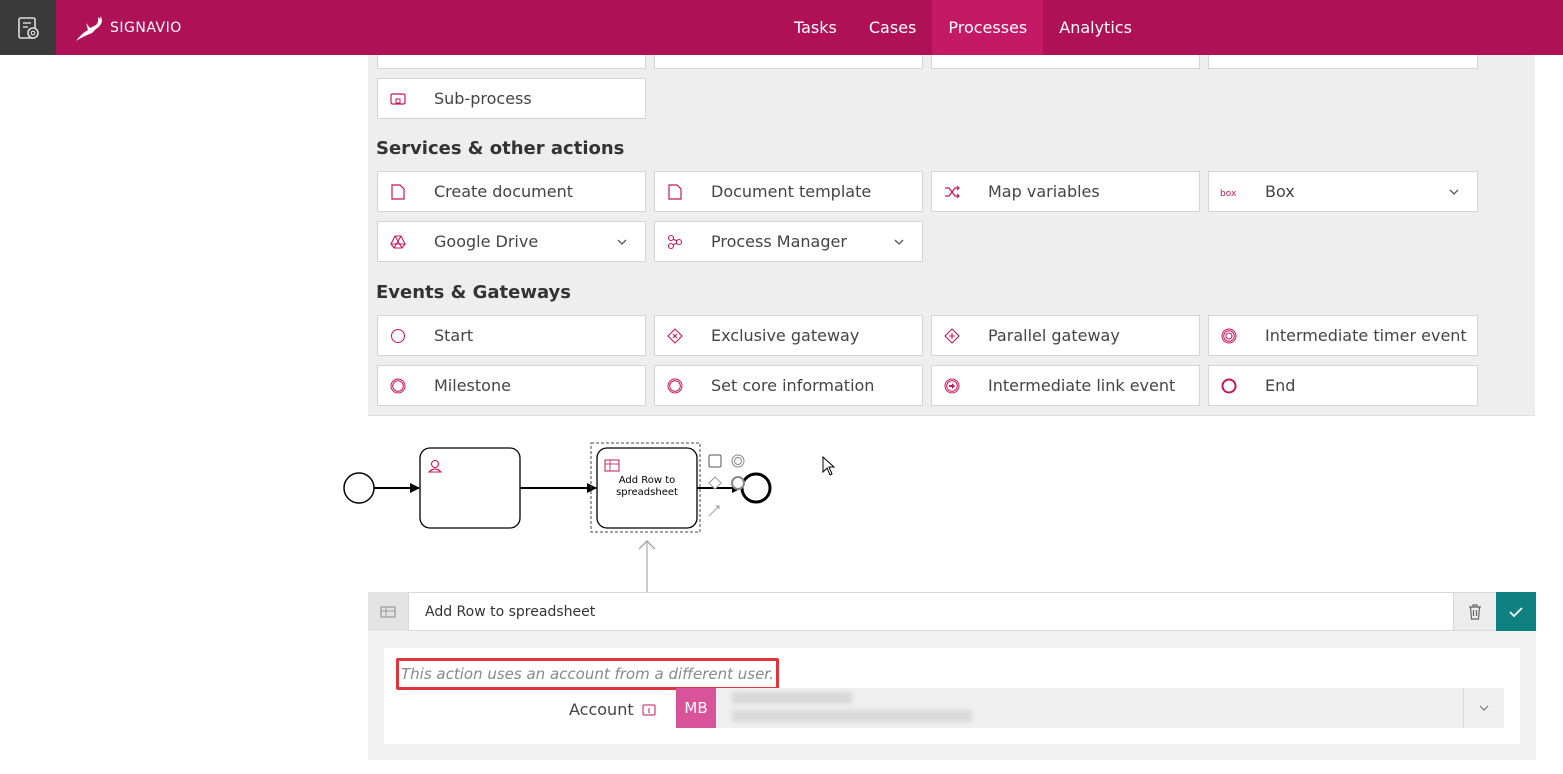 The width and height of the screenshot is (1563, 774). I want to click on palette-milestone: Milestone, so click(511, 385).